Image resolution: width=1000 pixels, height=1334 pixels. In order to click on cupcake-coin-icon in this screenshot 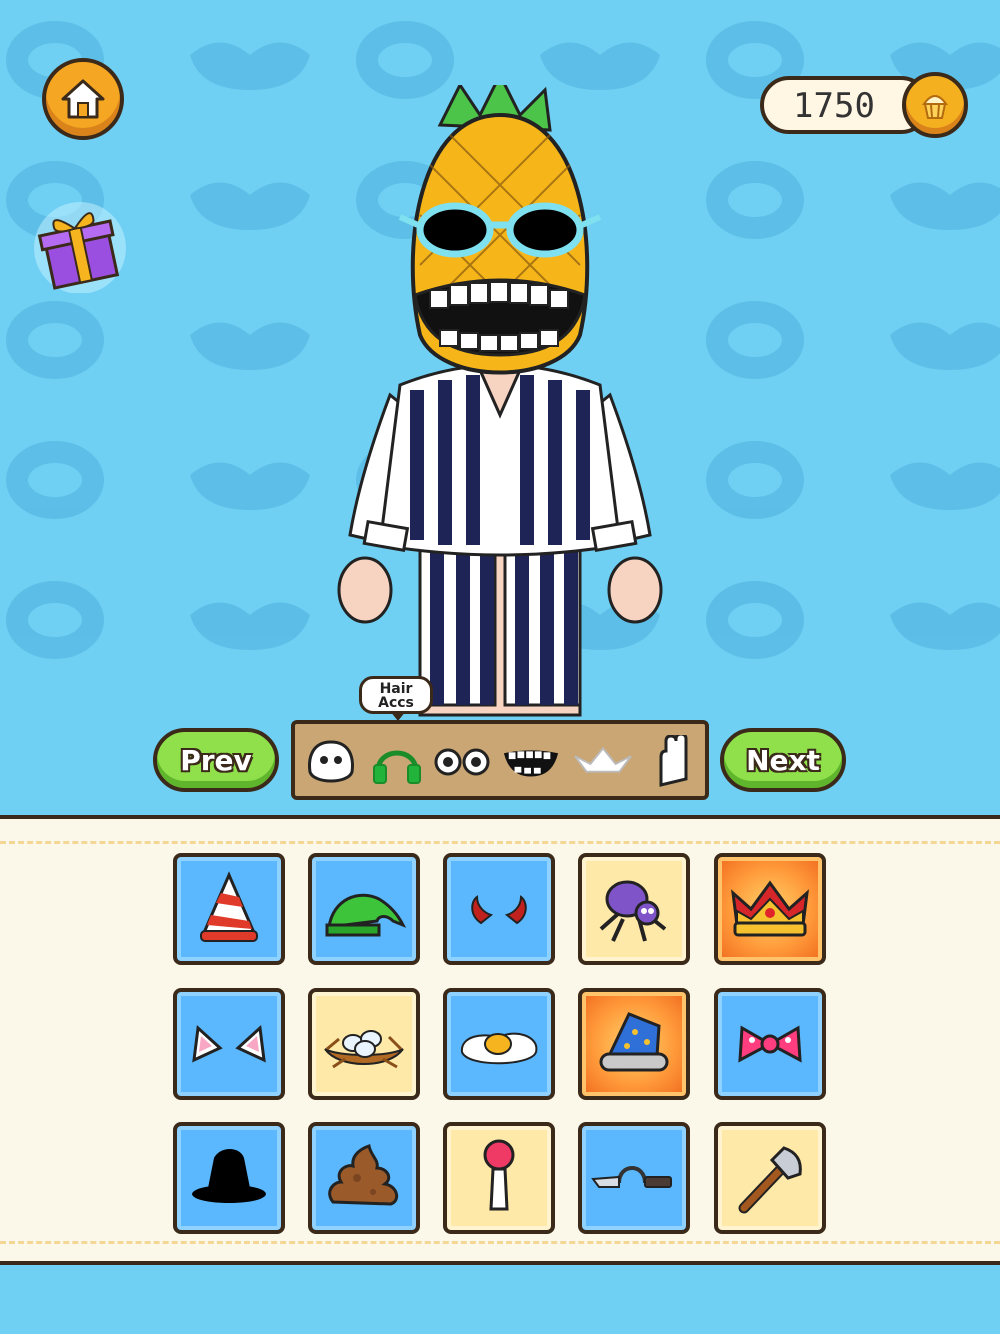, I will do `click(935, 105)`.